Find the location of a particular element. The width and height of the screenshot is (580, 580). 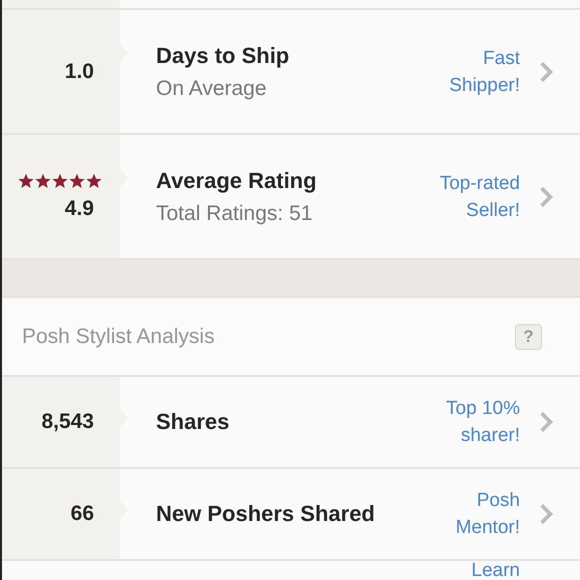

section-title: Posh Stylist Analysis is located at coordinates (118, 336).